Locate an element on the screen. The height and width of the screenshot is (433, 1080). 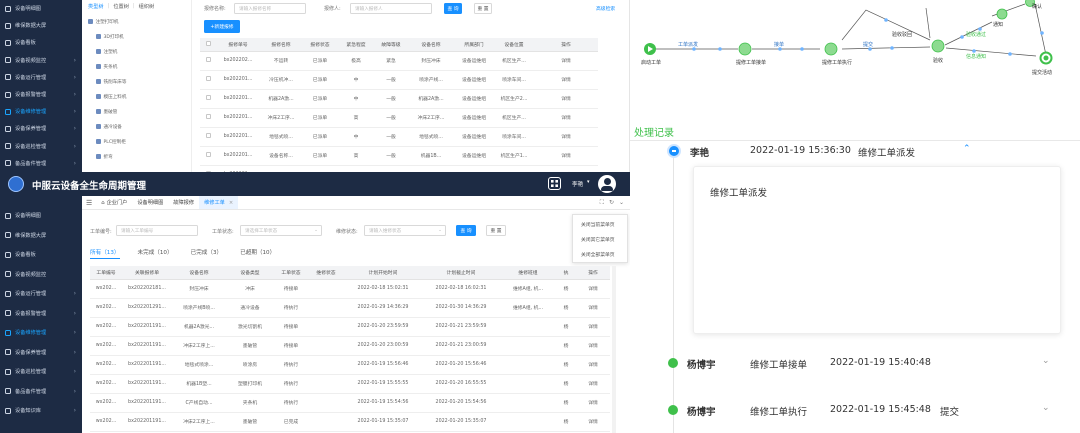
status-tab: 已完成（3） is located at coordinates (207, 252).